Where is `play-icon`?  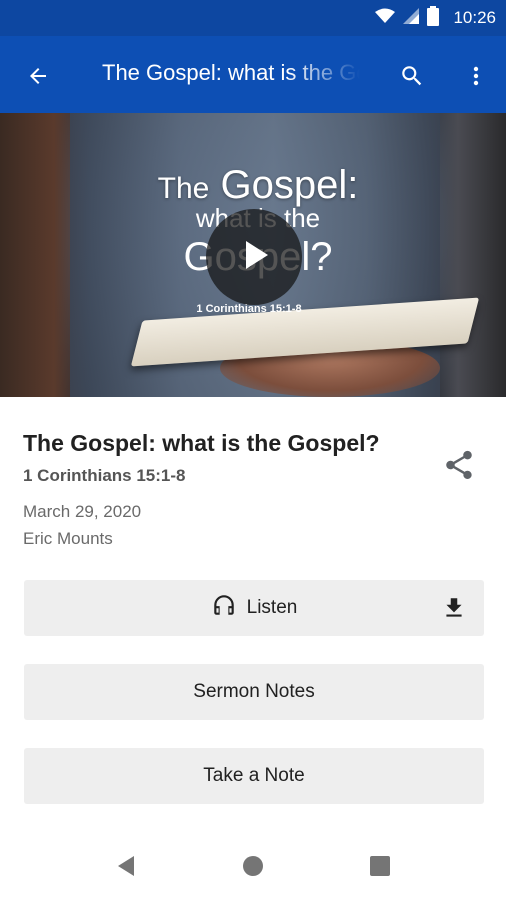
play-icon is located at coordinates (254, 257).